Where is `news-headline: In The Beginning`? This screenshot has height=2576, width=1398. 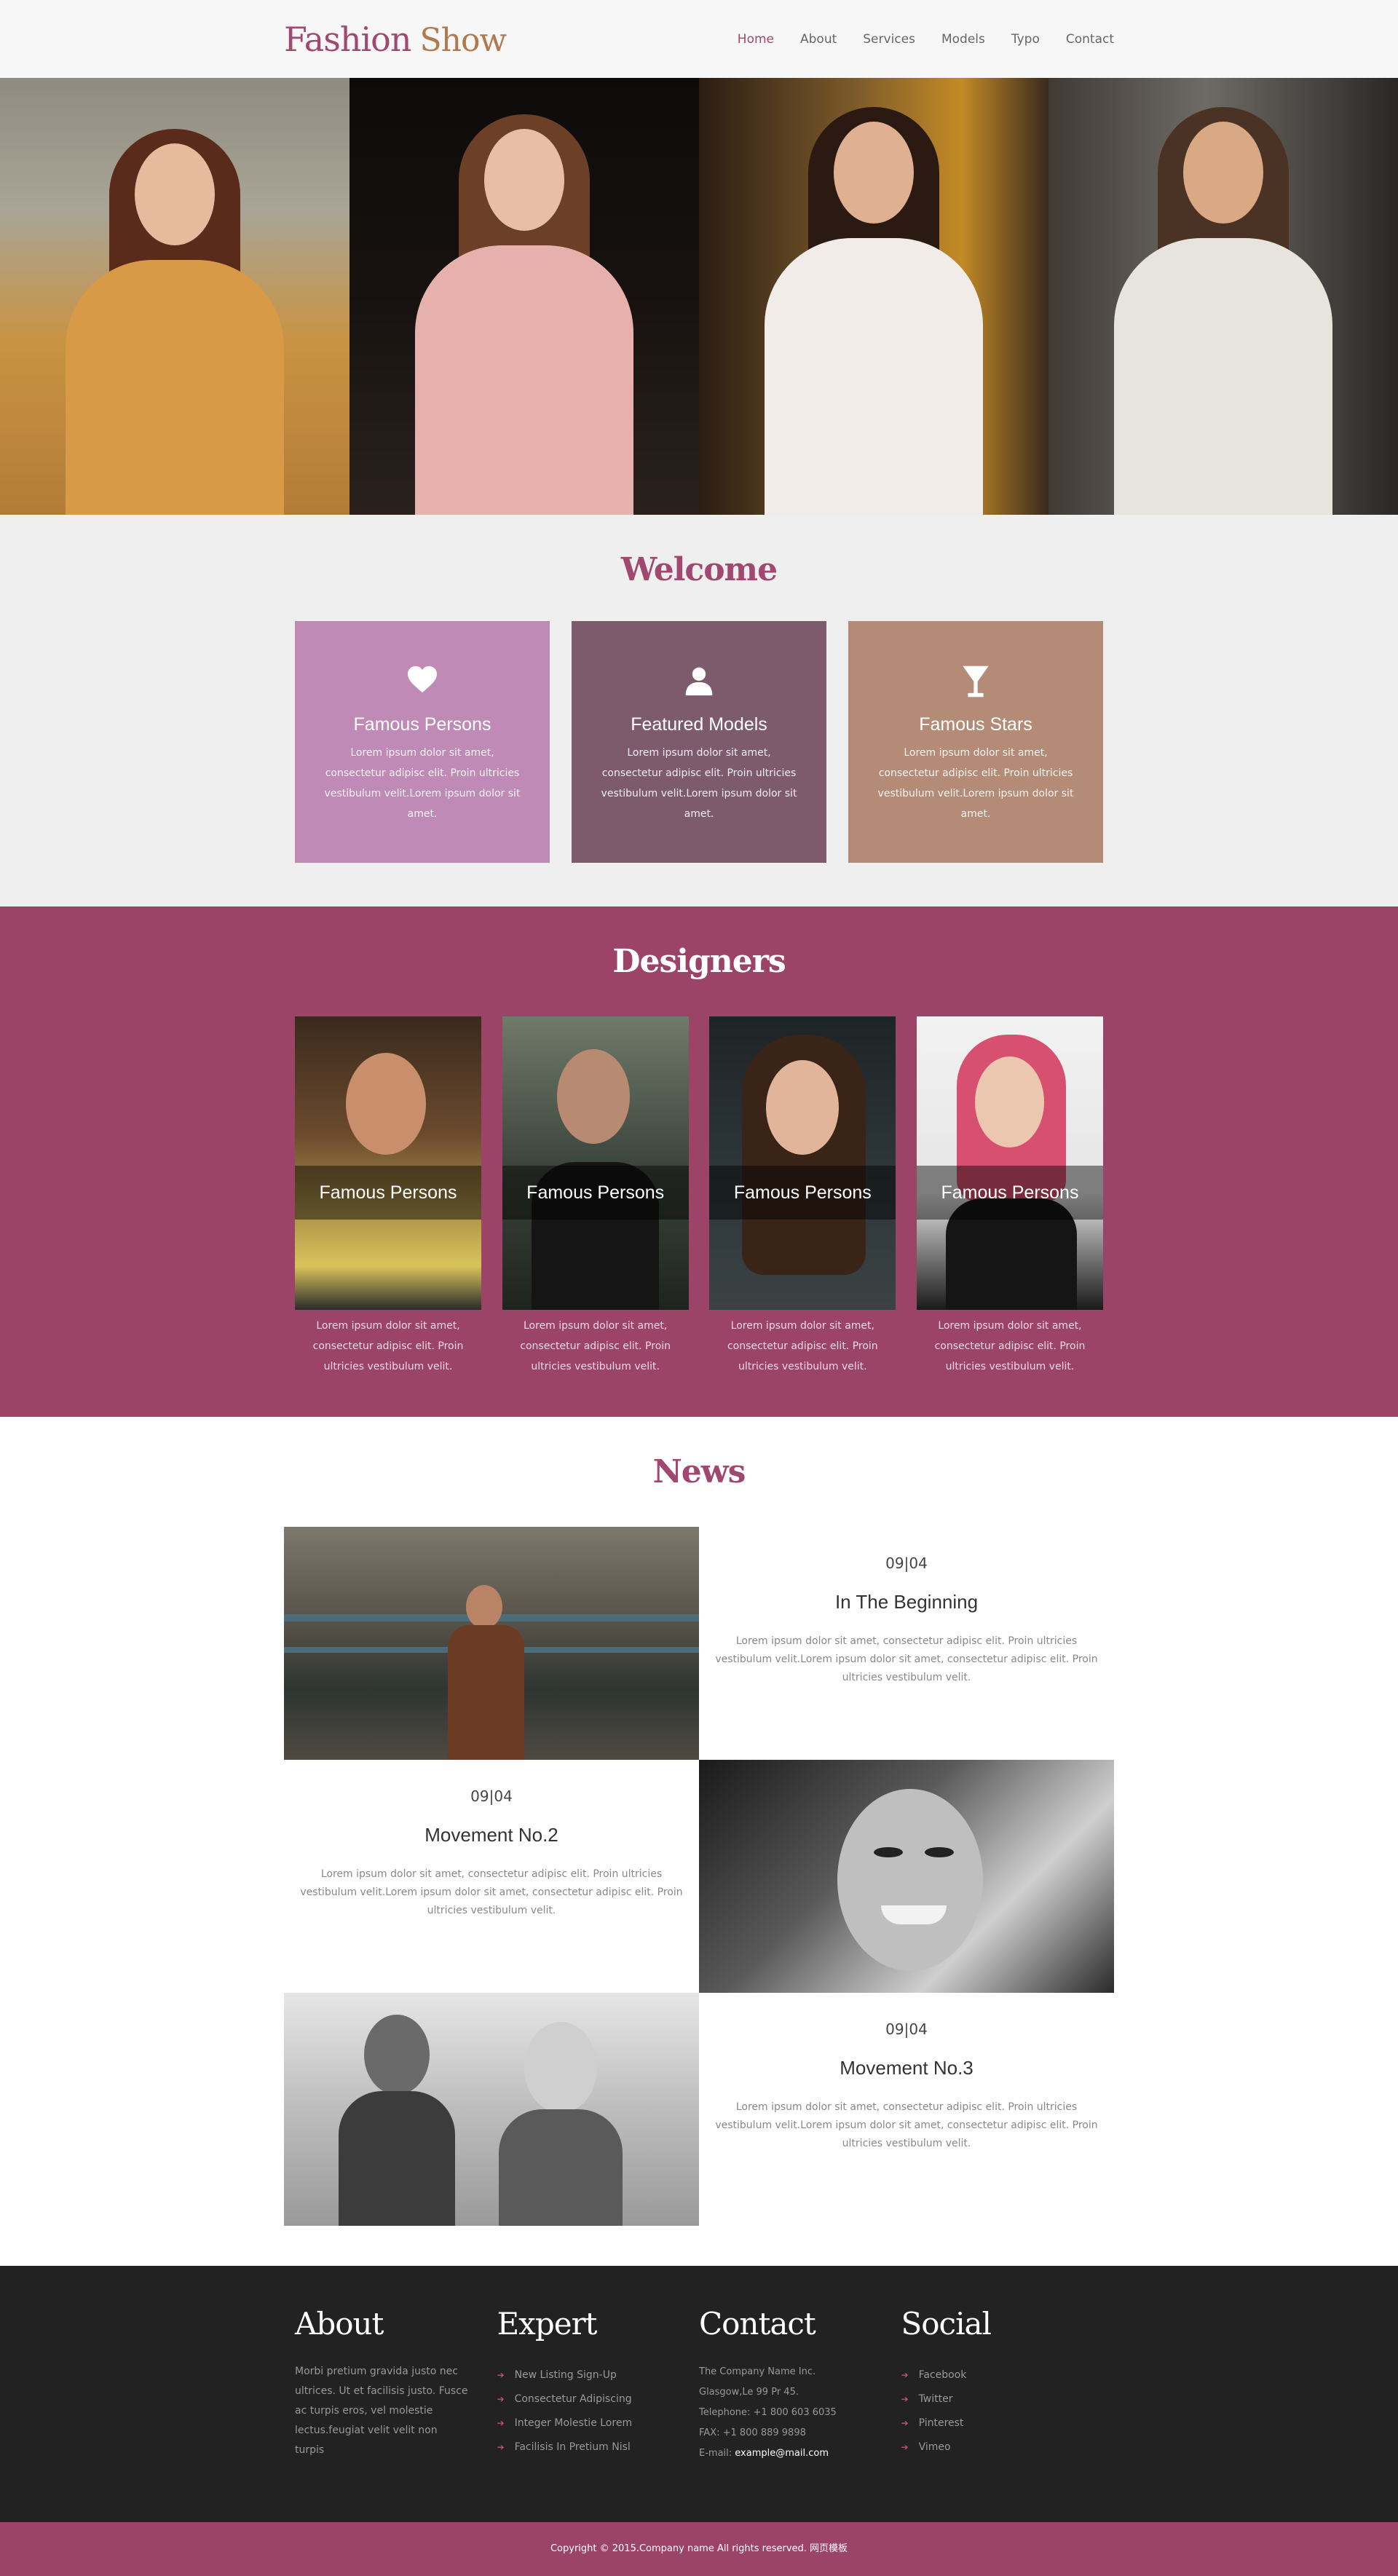
news-headline: In The Beginning is located at coordinates (906, 1602).